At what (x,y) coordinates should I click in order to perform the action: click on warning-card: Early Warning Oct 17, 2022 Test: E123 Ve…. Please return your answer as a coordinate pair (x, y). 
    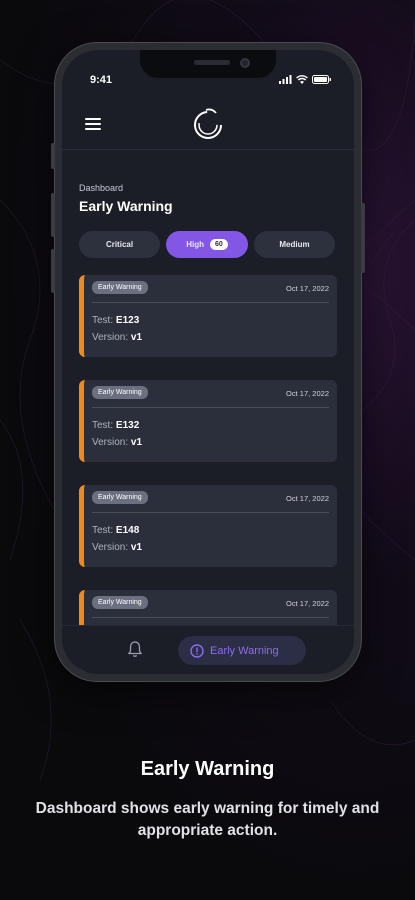
    Looking at the image, I should click on (208, 316).